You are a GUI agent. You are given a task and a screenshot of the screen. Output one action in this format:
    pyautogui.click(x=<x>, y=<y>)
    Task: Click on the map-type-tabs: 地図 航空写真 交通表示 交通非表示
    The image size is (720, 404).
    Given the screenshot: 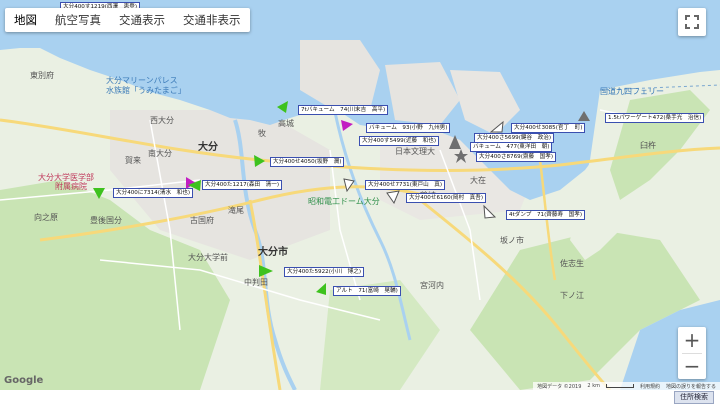 What is the action you would take?
    pyautogui.click(x=127, y=20)
    